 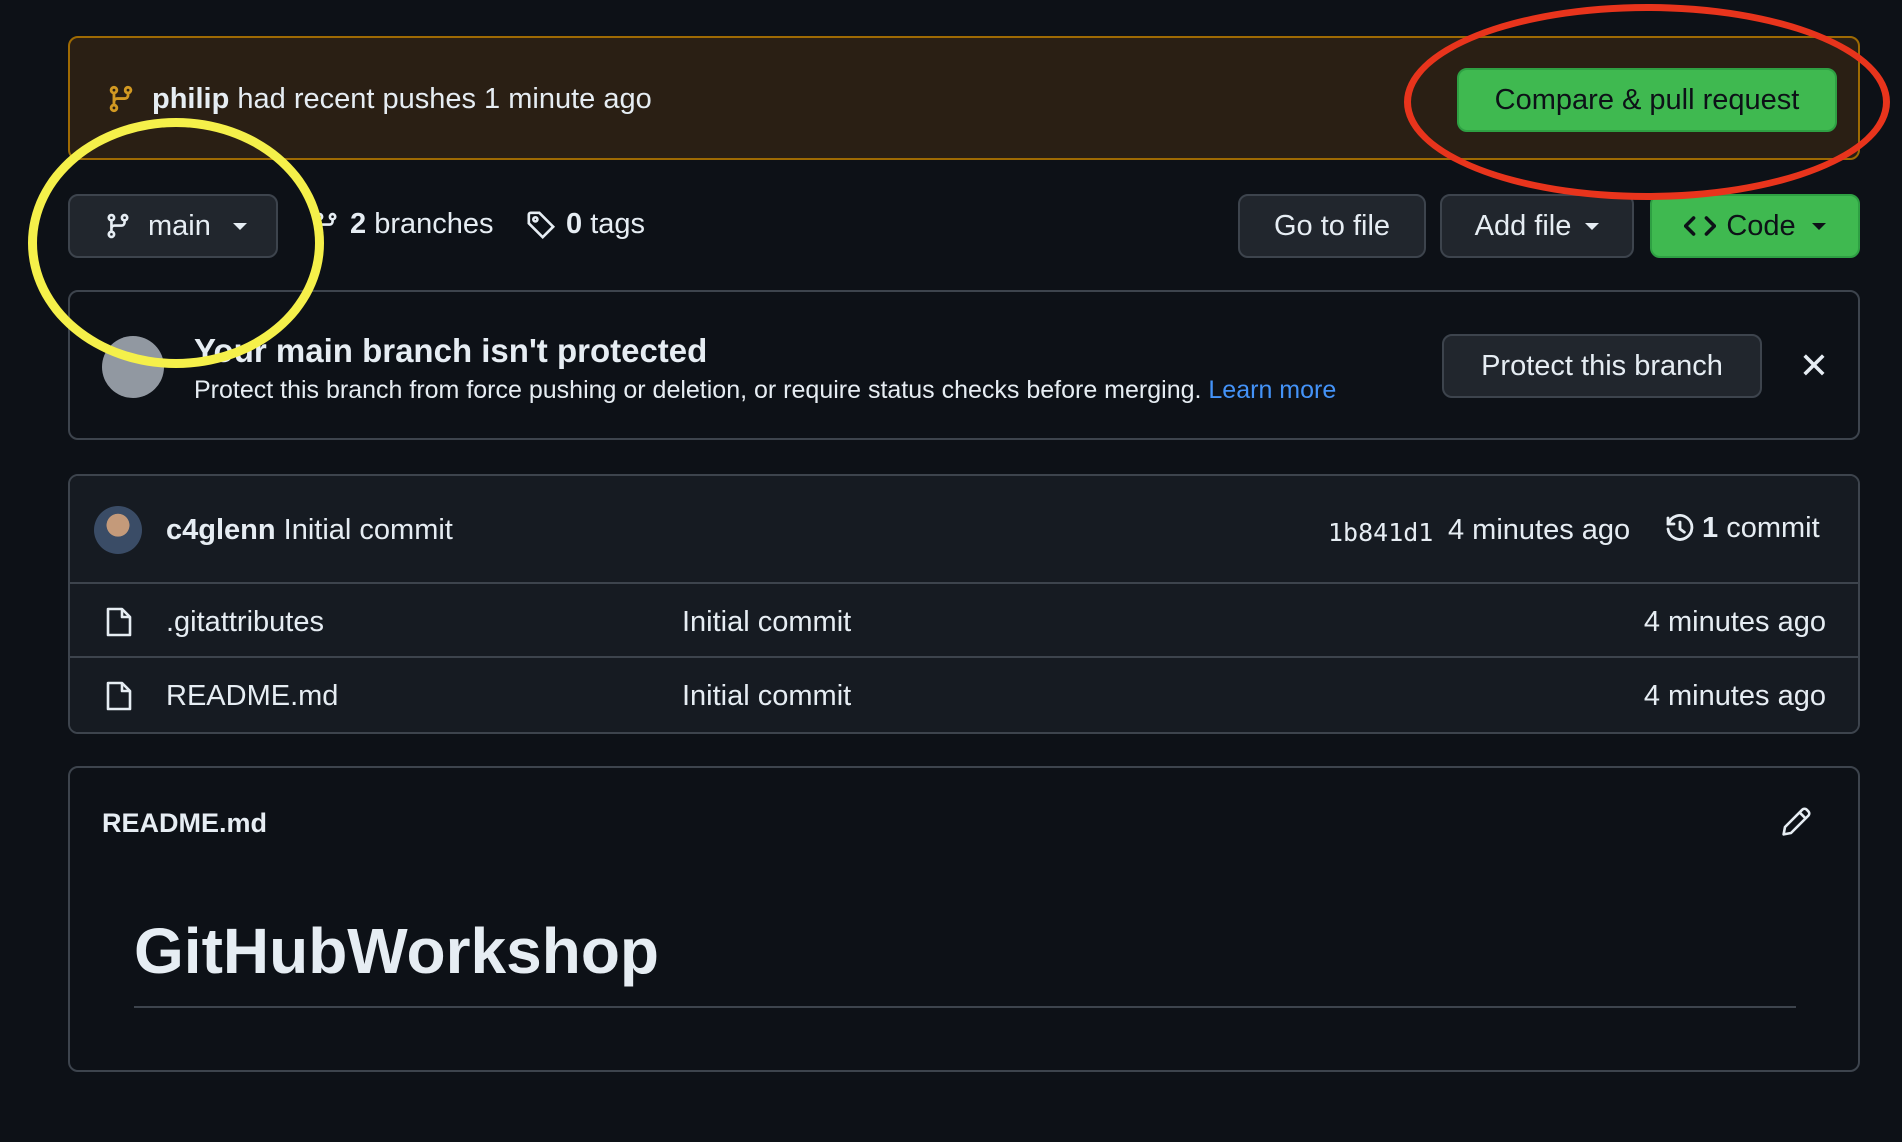 I want to click on branches-count: 2, so click(x=358, y=224).